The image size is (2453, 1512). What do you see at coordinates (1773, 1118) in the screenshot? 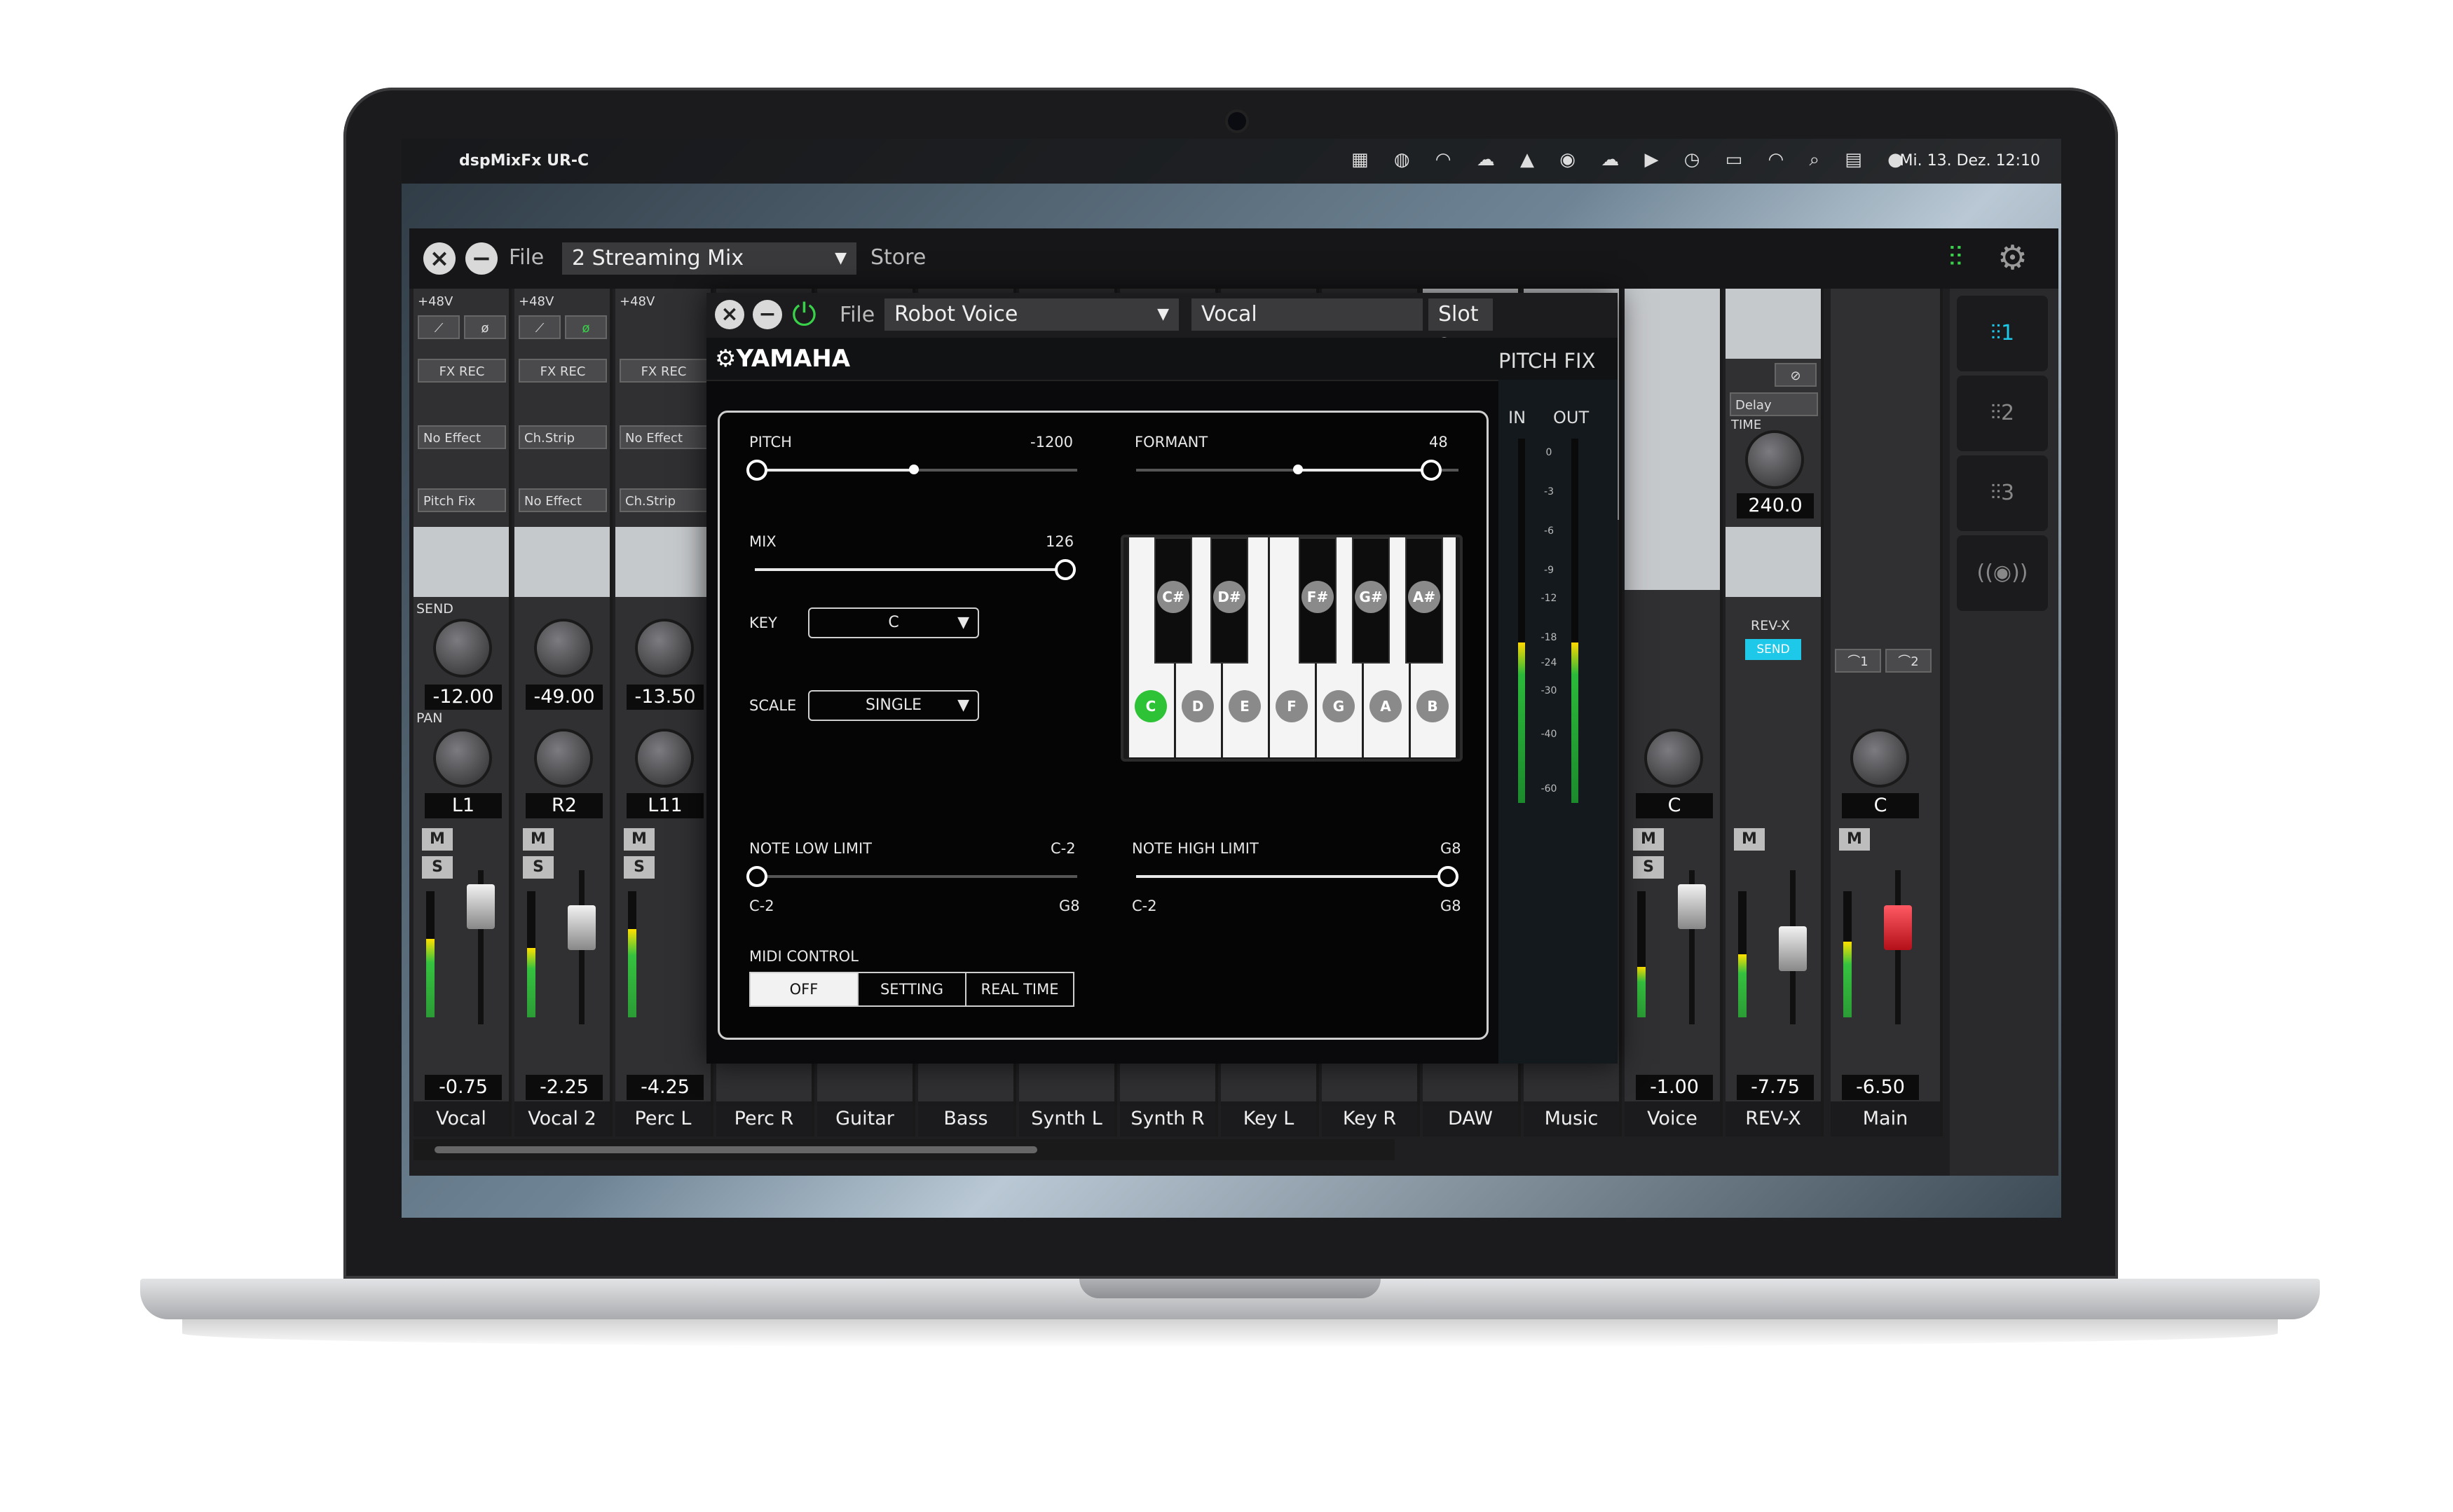
I see `channel-name: REV-X` at bounding box center [1773, 1118].